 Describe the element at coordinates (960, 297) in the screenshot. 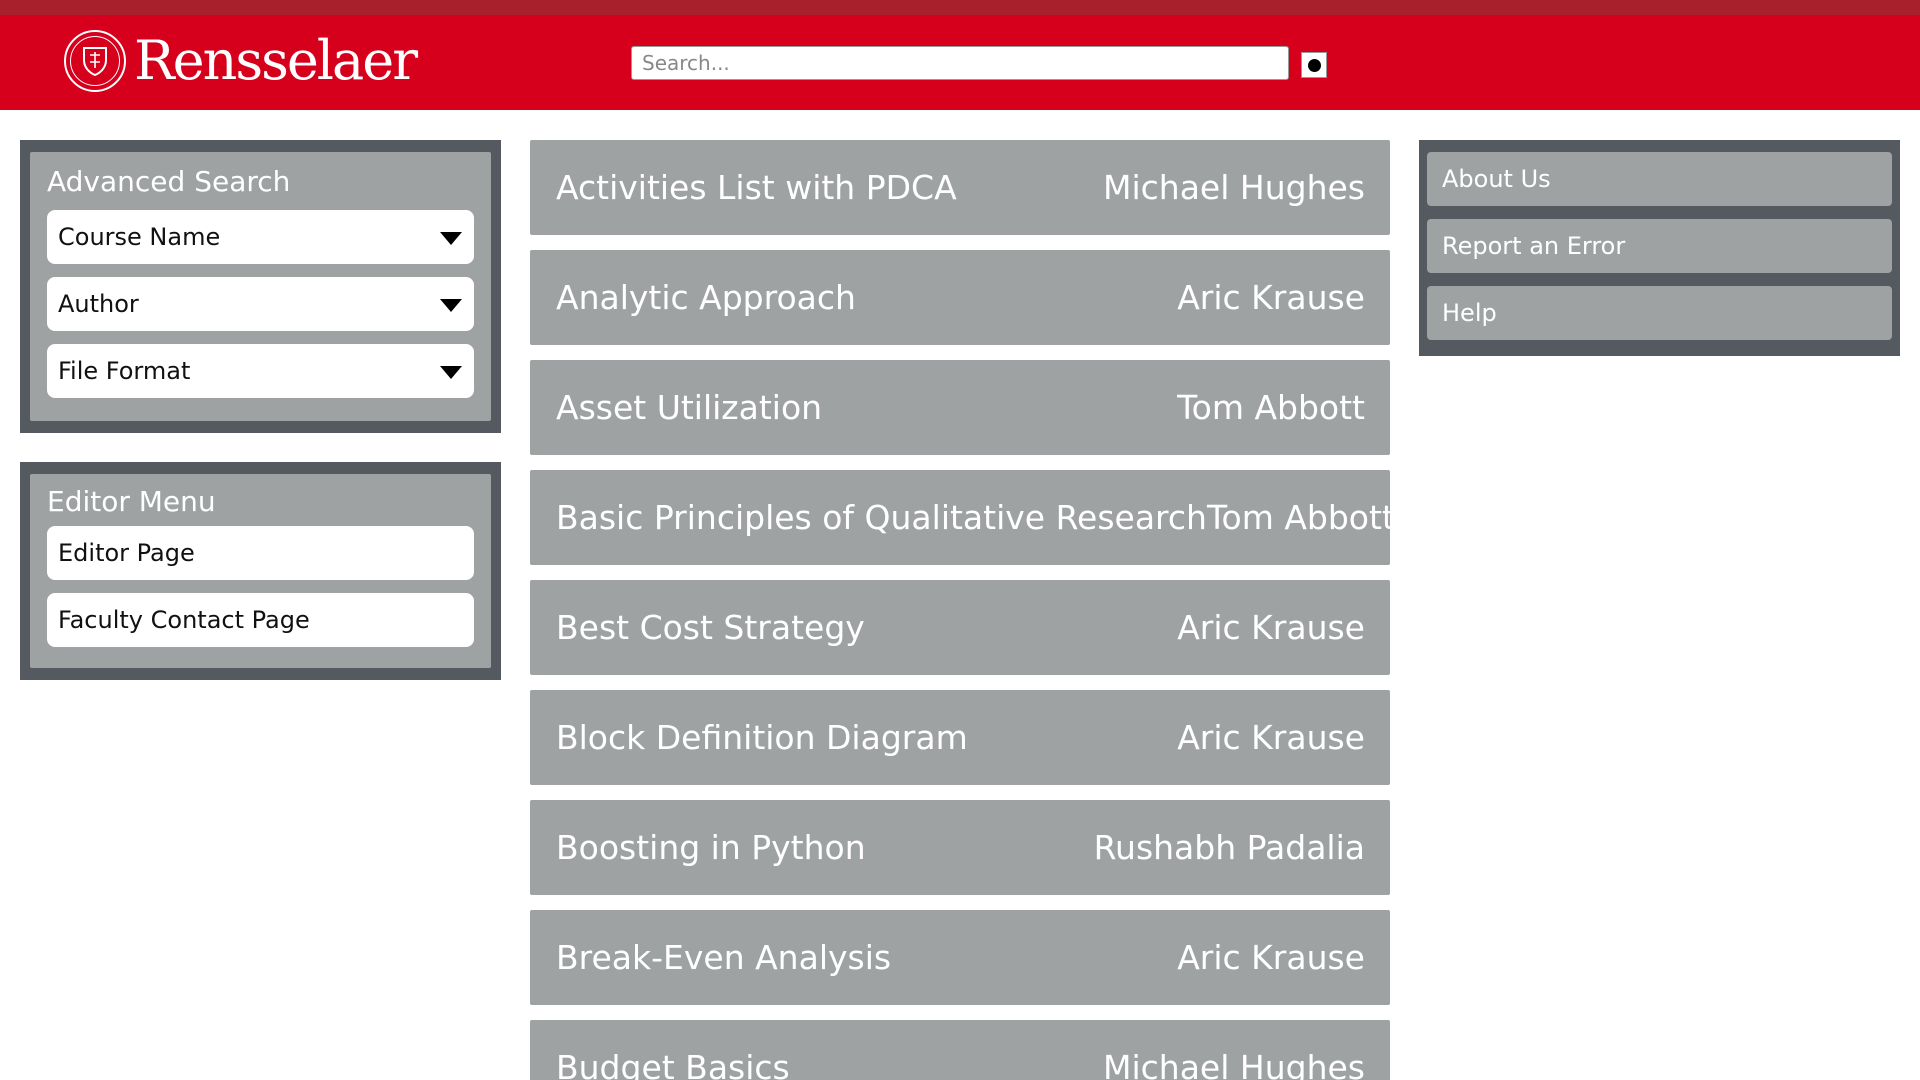

I see `course-row: Analytic Approach Aric Krause` at that location.